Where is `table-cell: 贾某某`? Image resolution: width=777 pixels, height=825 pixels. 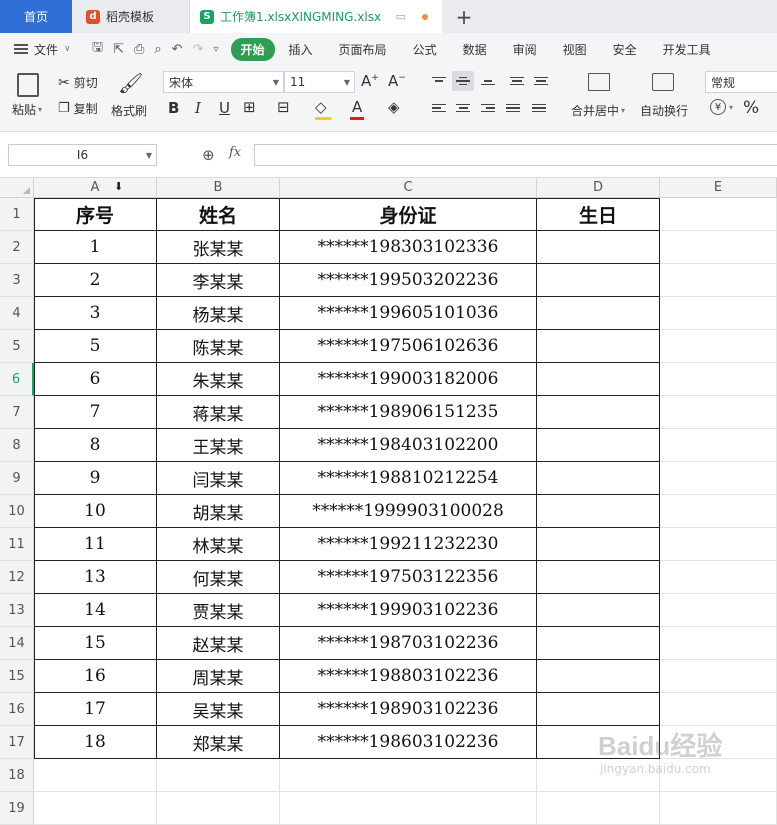
table-cell: 贾某某 is located at coordinates (218, 610).